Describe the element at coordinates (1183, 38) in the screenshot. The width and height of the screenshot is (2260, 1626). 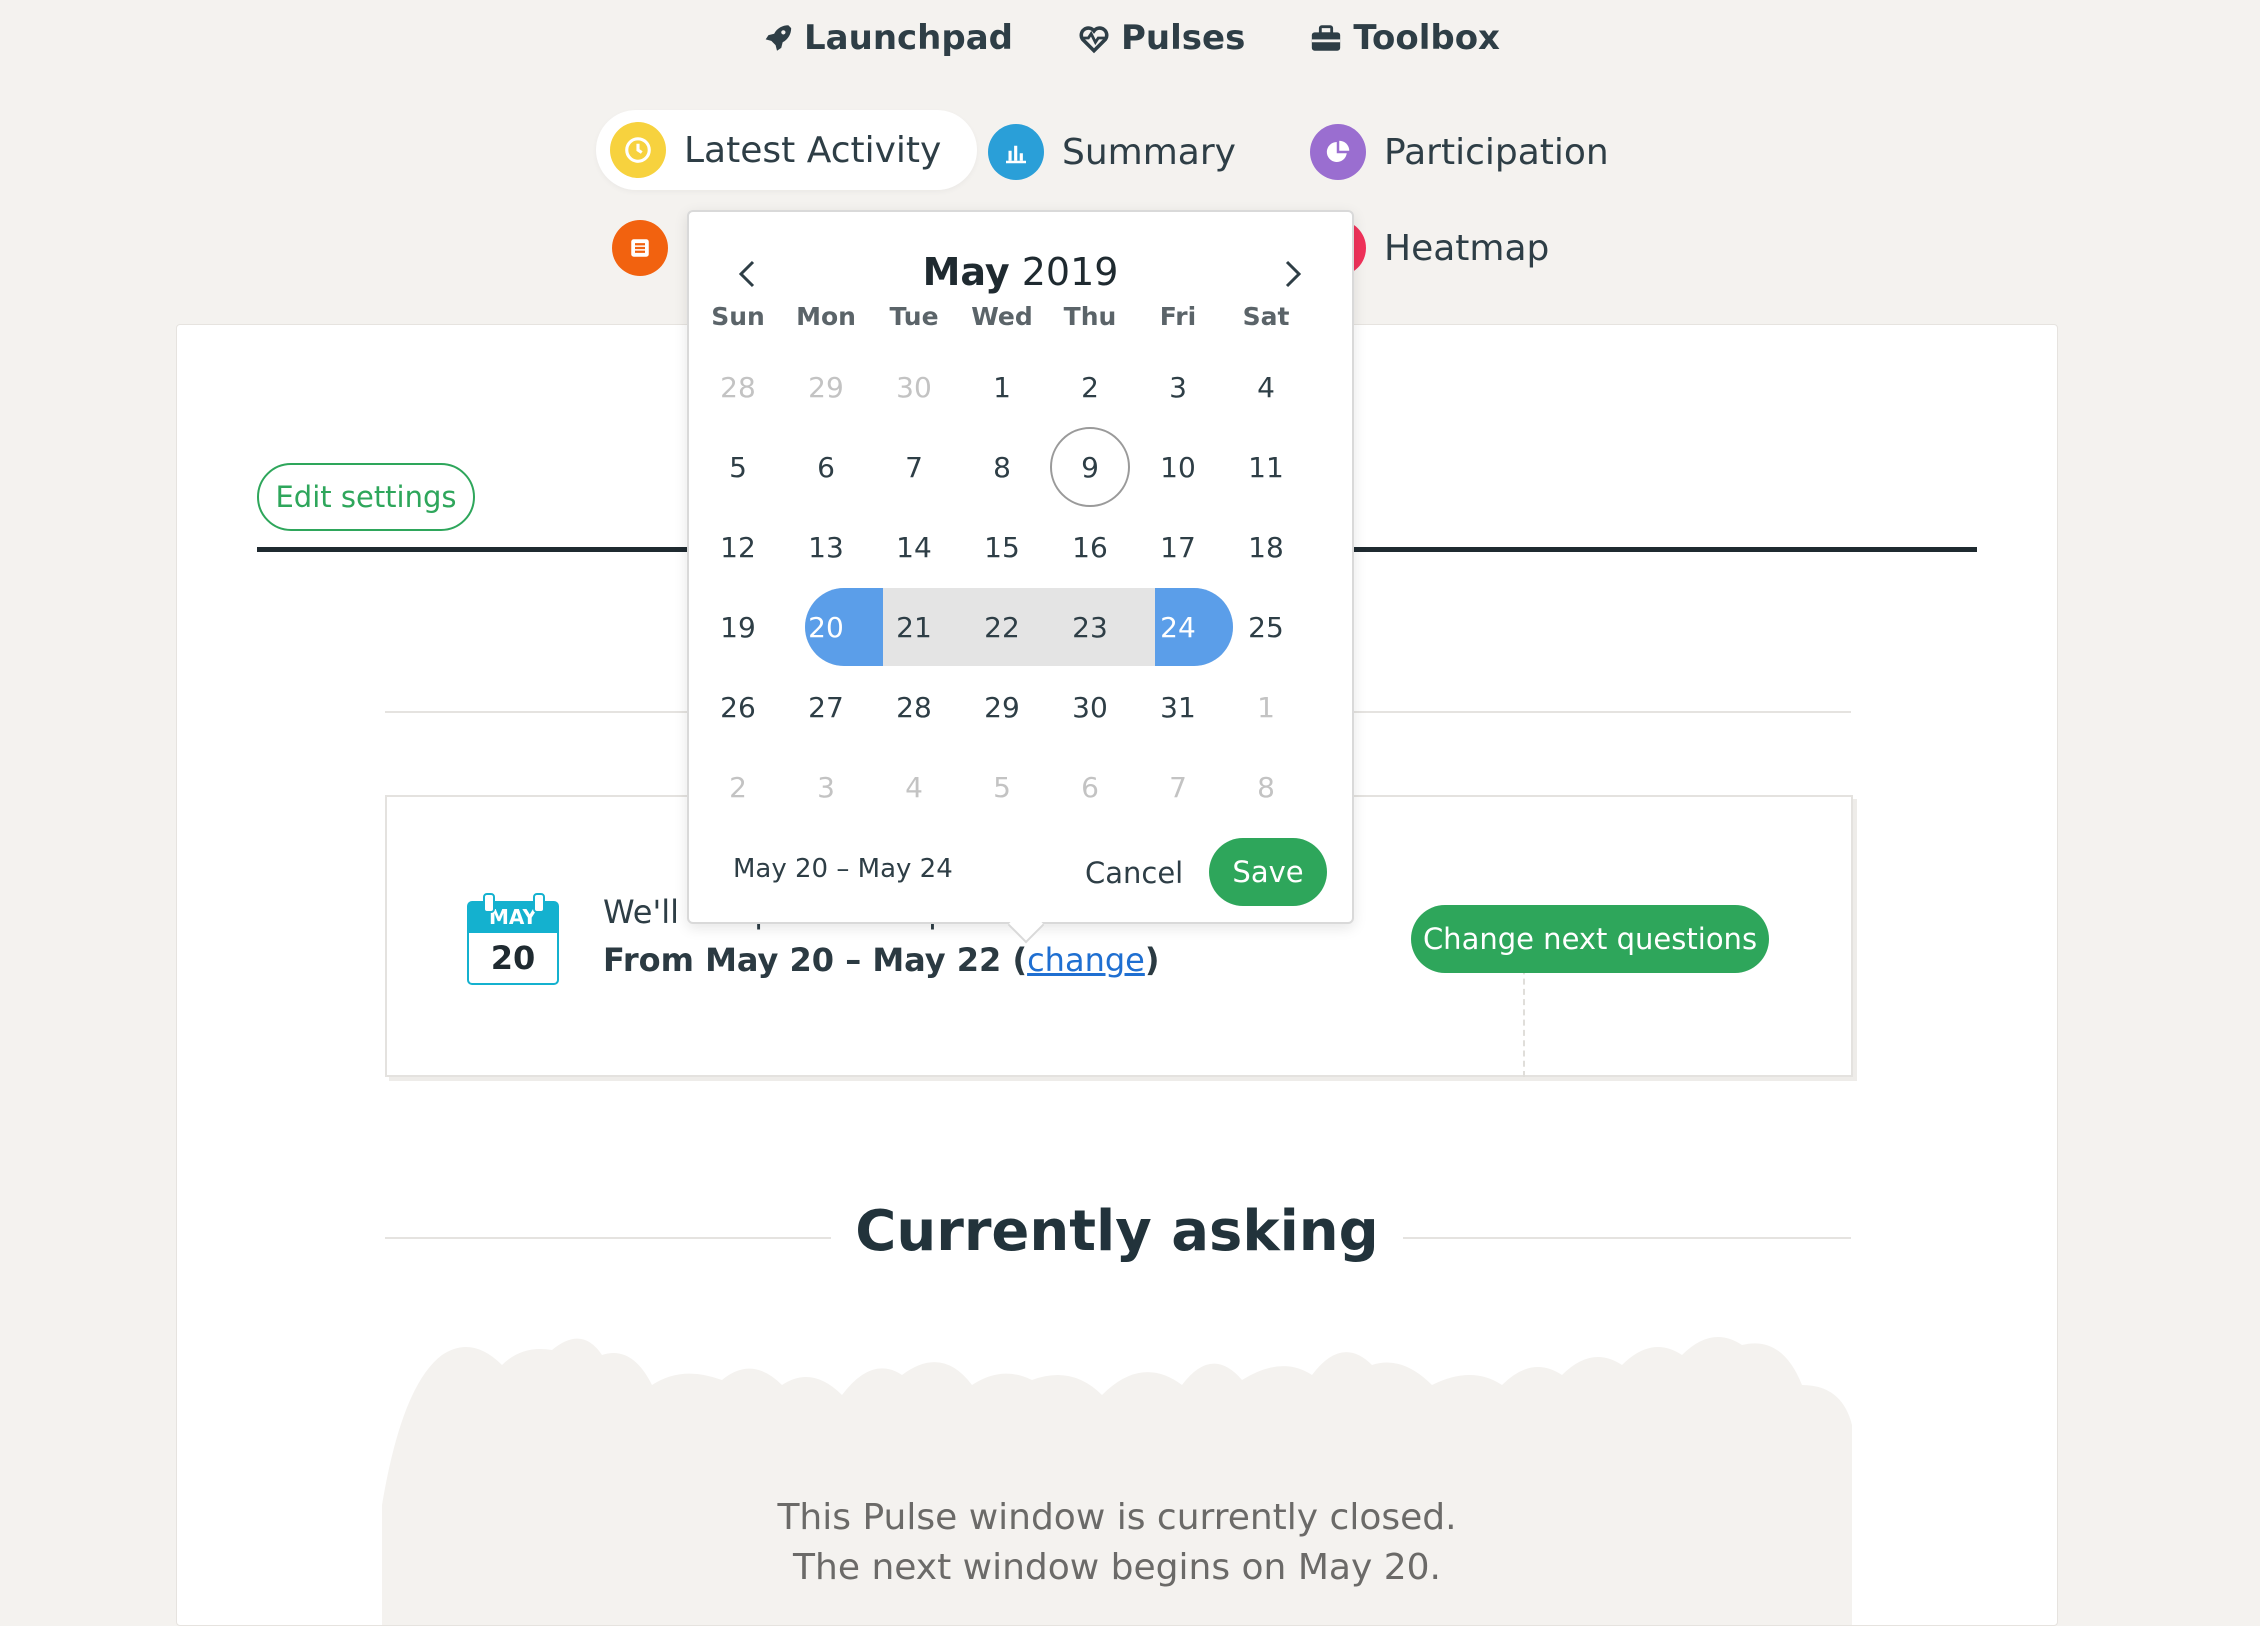
I see `nav-pulses-label: Pulses` at that location.